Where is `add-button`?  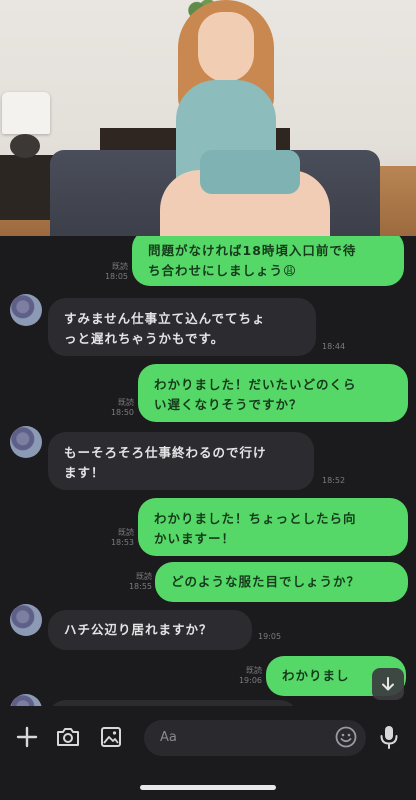
add-button is located at coordinates (27, 737).